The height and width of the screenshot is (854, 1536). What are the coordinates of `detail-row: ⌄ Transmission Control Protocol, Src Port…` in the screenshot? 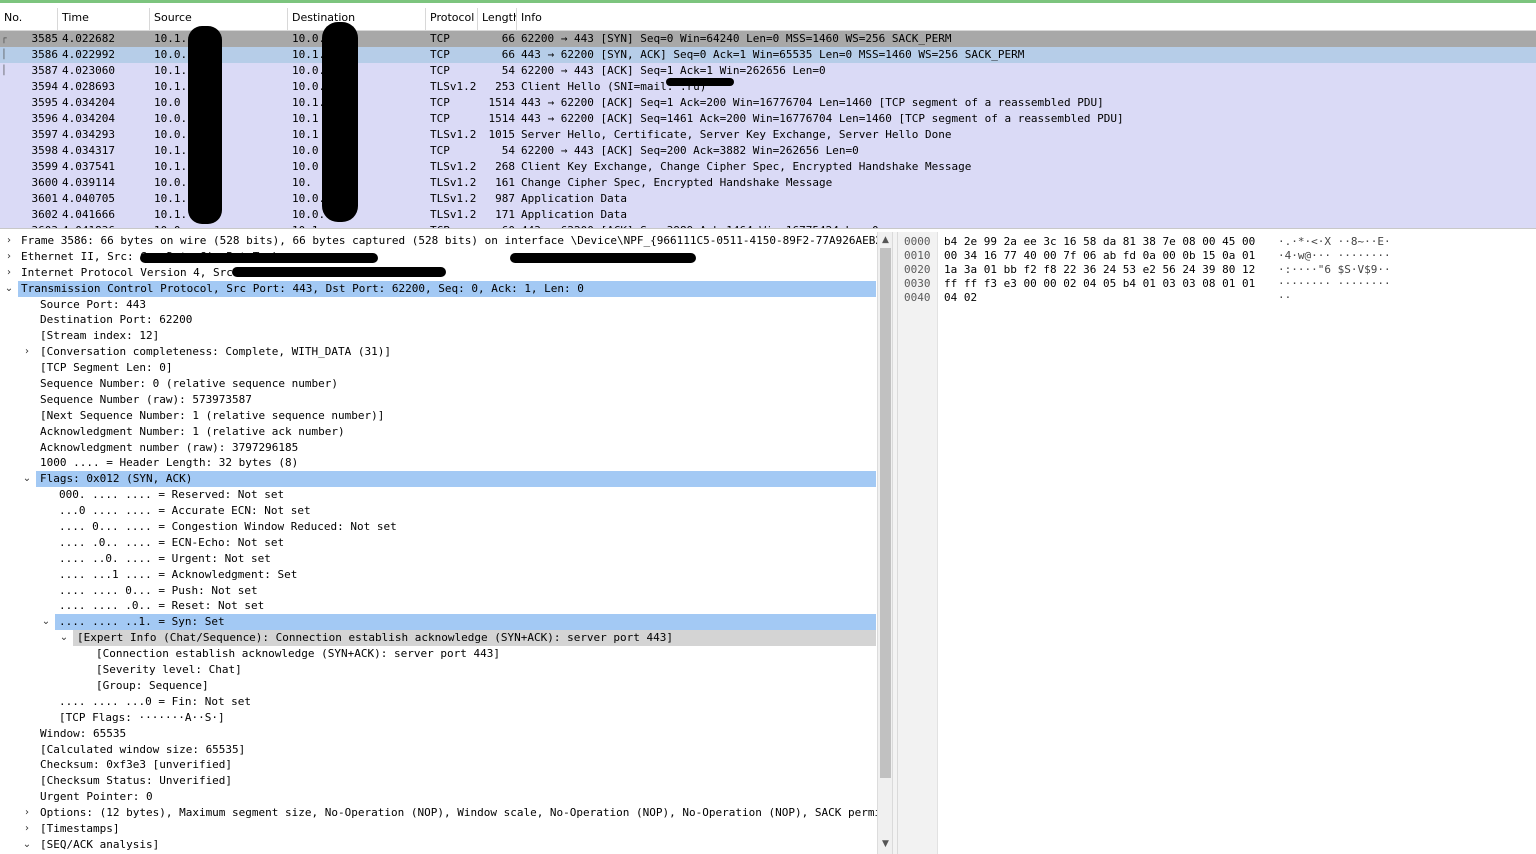 It's located at (440, 288).